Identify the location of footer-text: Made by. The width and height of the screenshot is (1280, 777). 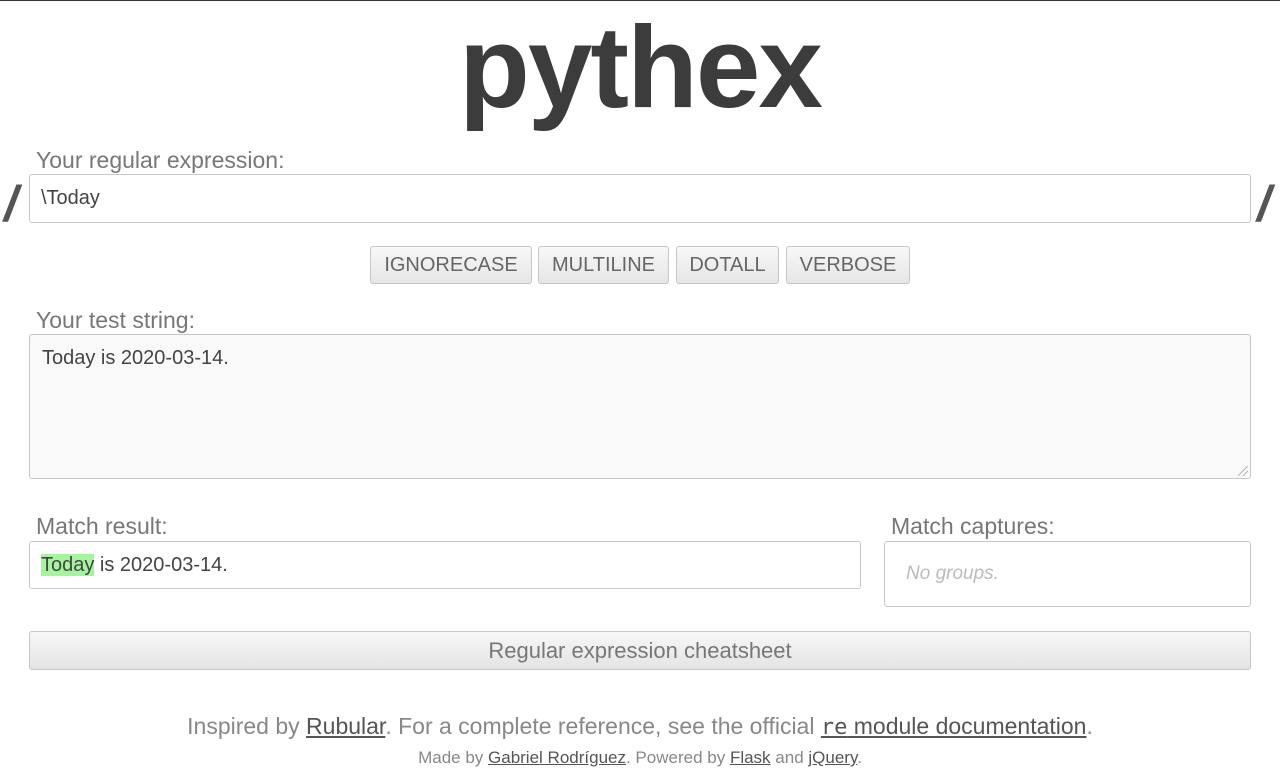
(453, 757).